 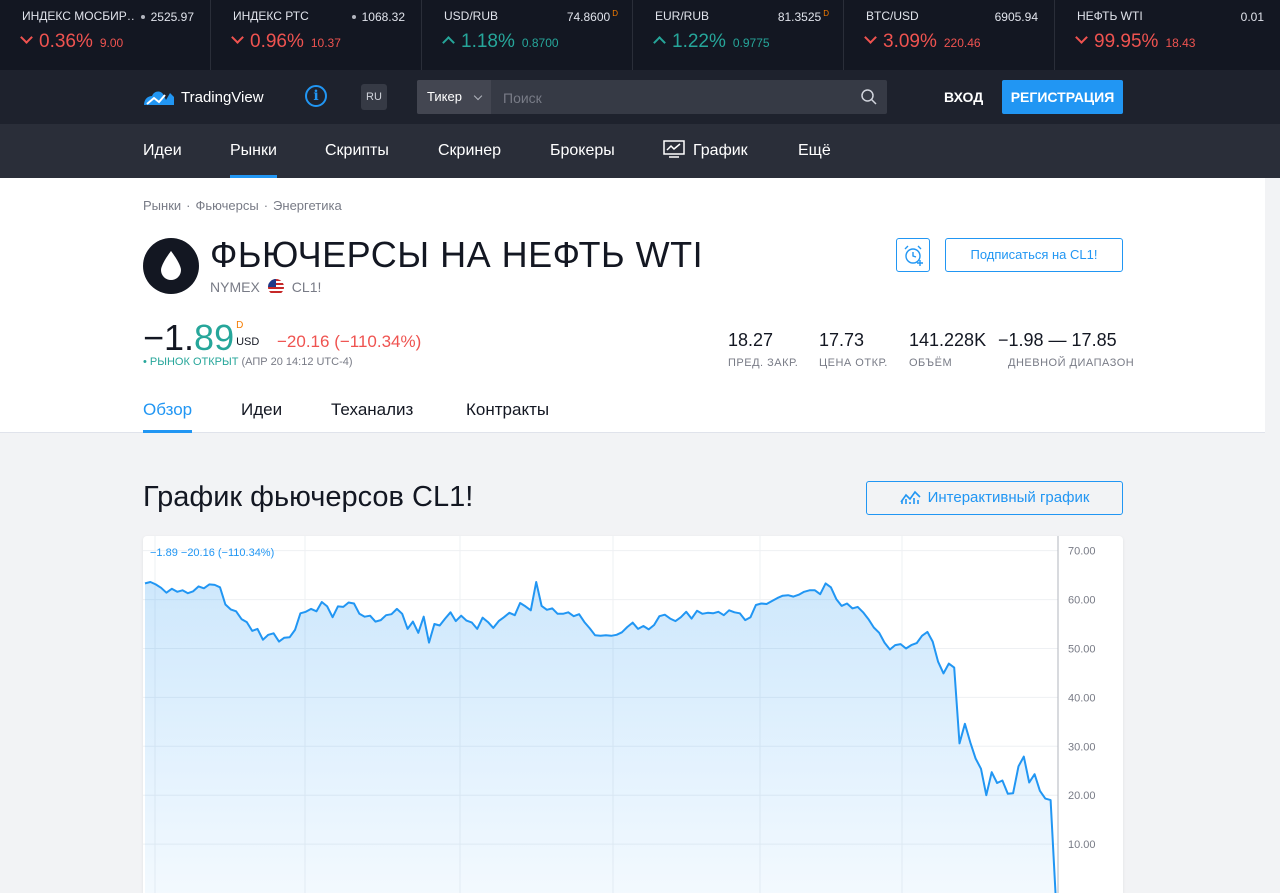 I want to click on breadcrumb-energy: Энергетика, so click(x=307, y=205).